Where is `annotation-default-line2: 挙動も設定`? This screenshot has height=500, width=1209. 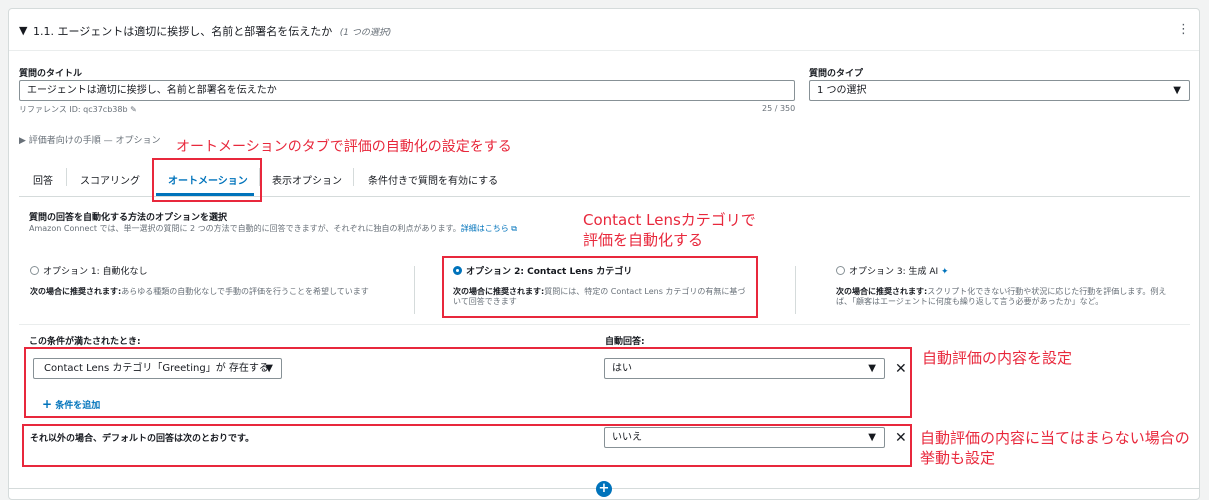
annotation-default-line2: 挙動も設定 is located at coordinates (958, 458).